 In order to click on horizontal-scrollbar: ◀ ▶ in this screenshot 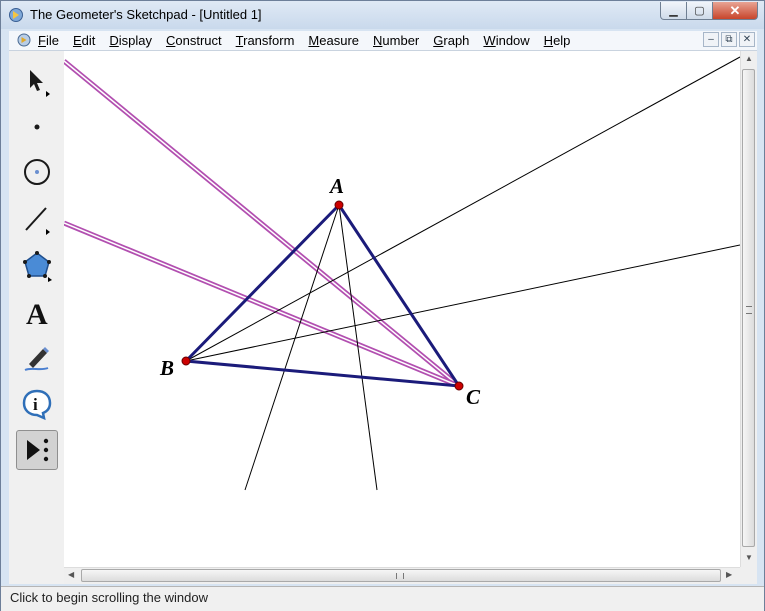, I will do `click(402, 575)`.